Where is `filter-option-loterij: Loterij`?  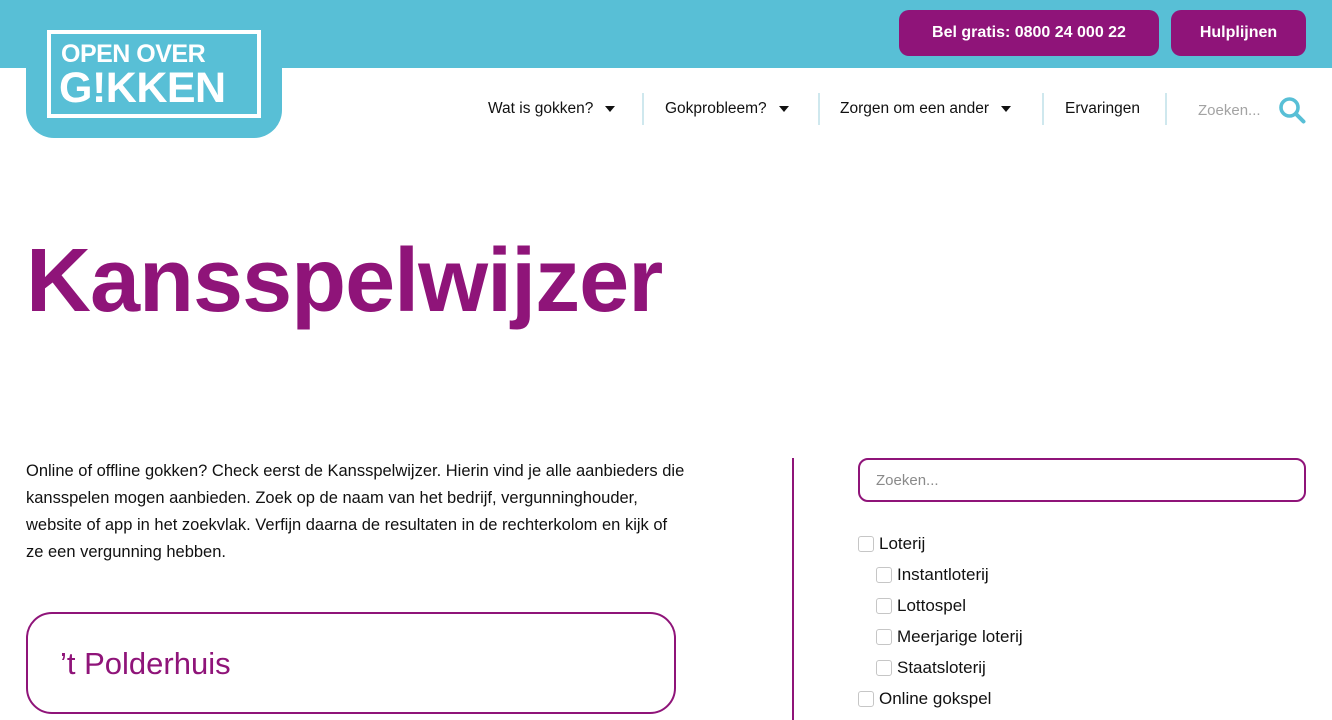 filter-option-loterij: Loterij is located at coordinates (891, 544).